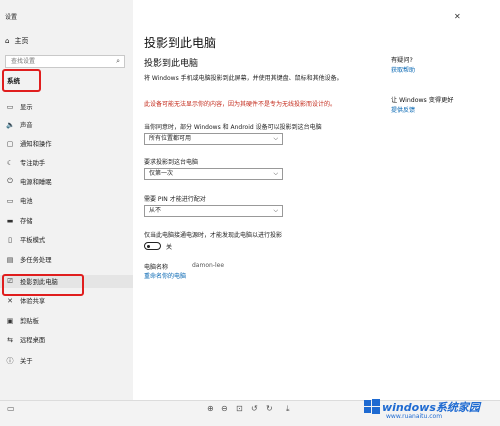  Describe the element at coordinates (26, 107) in the screenshot. I see `sidebar-item-label: 显示` at that location.